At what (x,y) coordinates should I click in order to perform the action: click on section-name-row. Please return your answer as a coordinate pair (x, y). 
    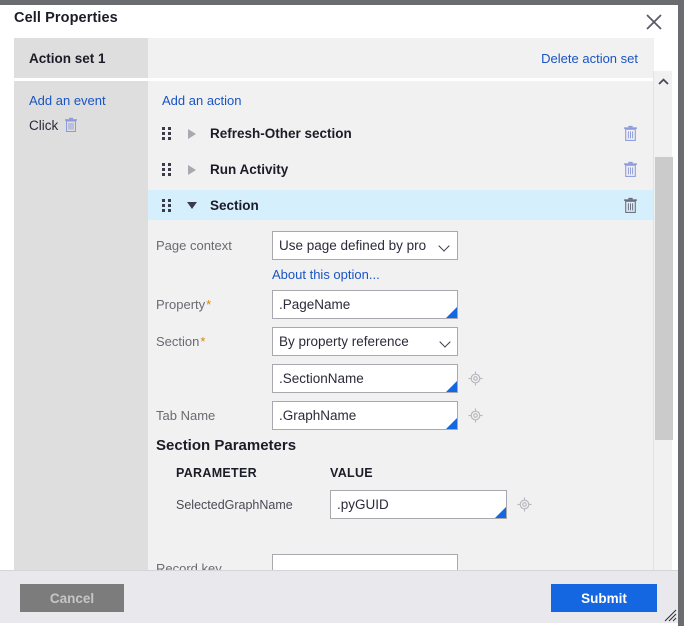
    Looking at the image, I should click on (401, 378).